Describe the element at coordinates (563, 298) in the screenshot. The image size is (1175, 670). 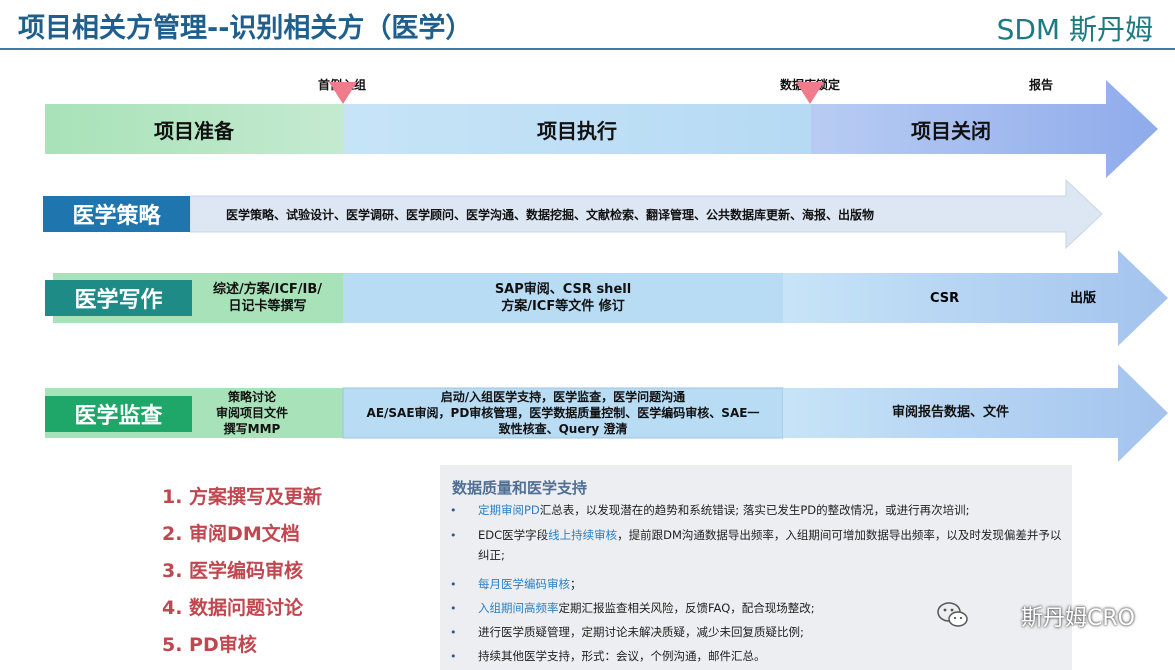
I see `writing-execute: SAP审阅、CSR shell 方案/ICF等文件 修订` at that location.